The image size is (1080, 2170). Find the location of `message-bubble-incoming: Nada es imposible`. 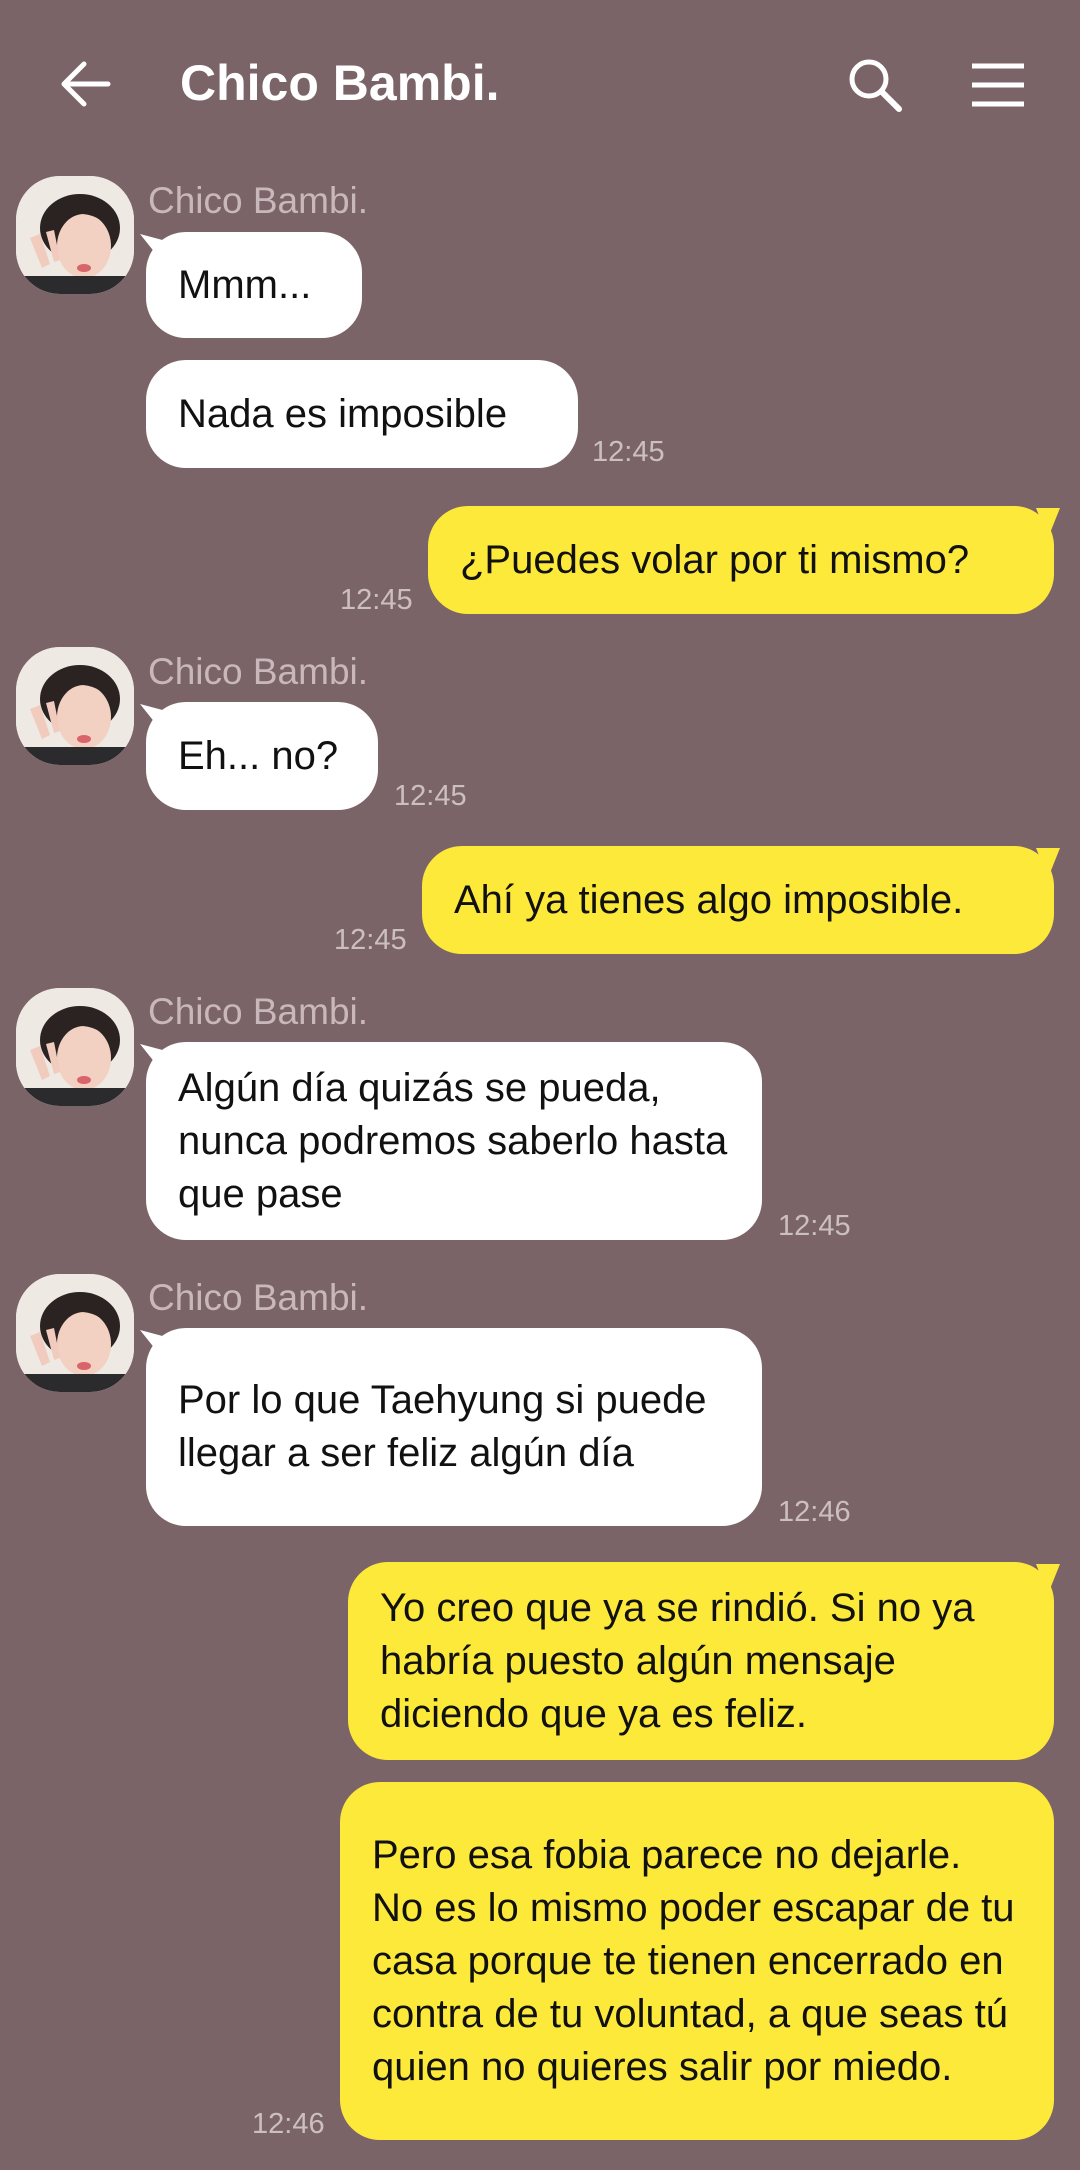

message-bubble-incoming: Nada es imposible is located at coordinates (362, 414).